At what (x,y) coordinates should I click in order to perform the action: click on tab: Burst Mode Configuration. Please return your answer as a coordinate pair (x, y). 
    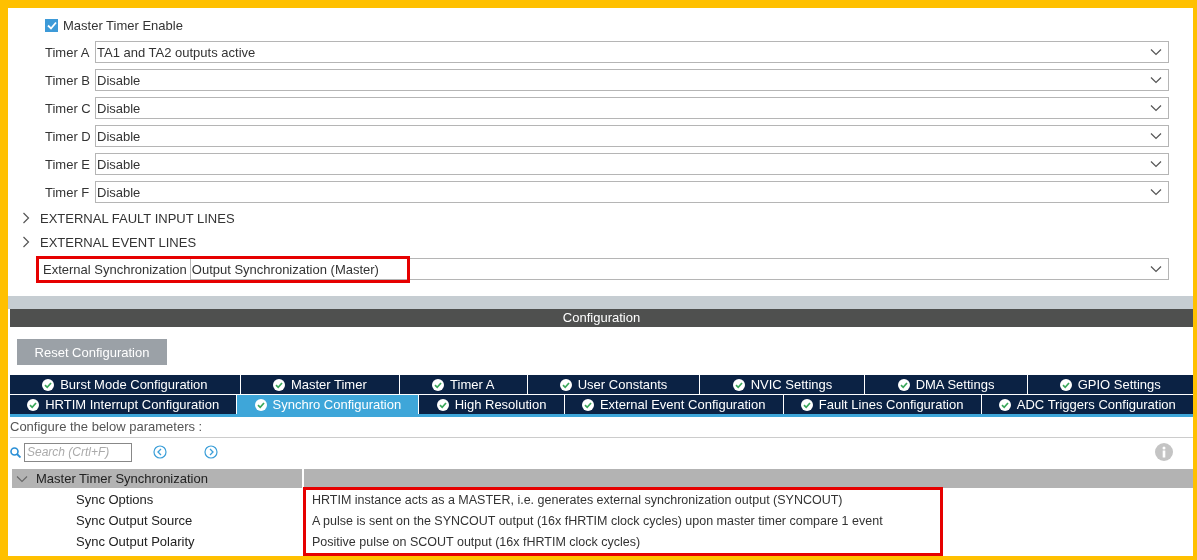
    Looking at the image, I should click on (125, 384).